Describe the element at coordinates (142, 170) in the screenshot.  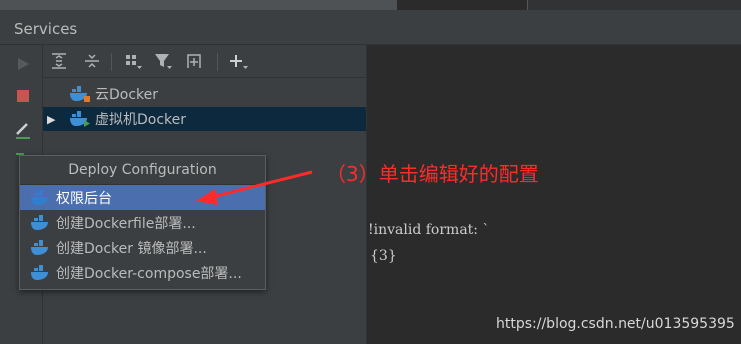
I see `popup-title: Deploy Configuration` at that location.